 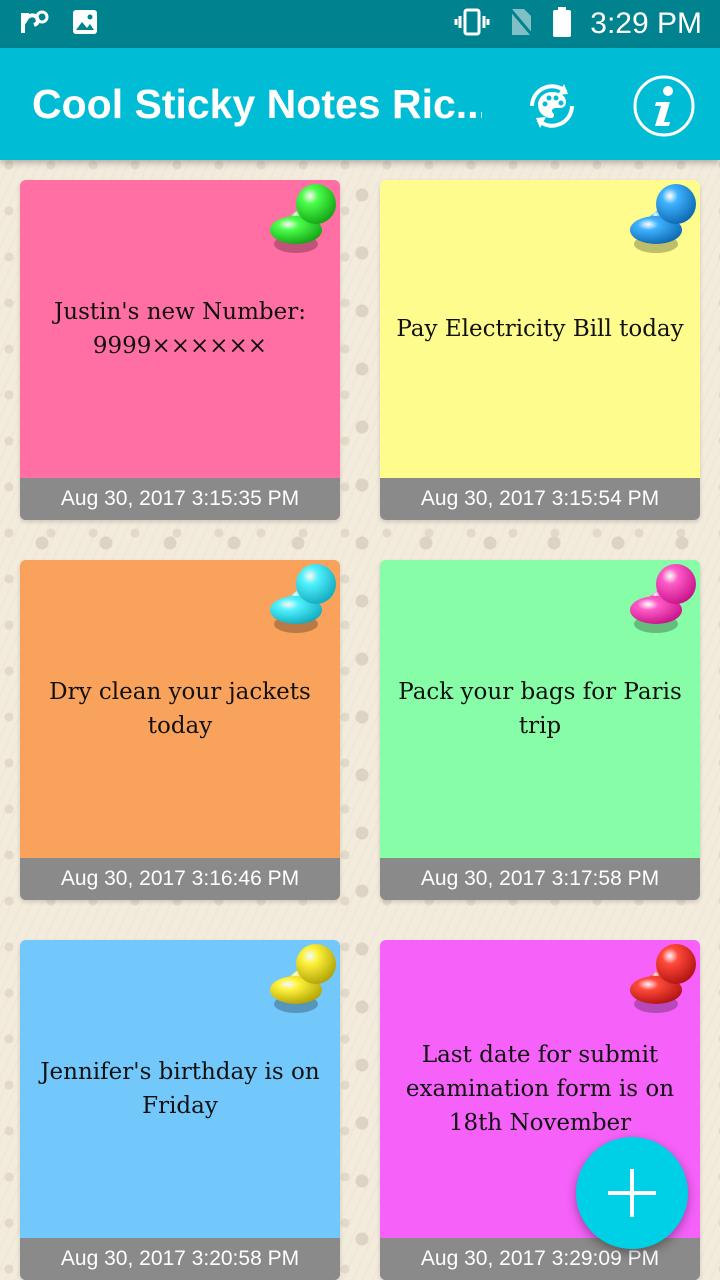 What do you see at coordinates (180, 879) in the screenshot?
I see `note-date: Aug 30, 2017 3:16:46 PM` at bounding box center [180, 879].